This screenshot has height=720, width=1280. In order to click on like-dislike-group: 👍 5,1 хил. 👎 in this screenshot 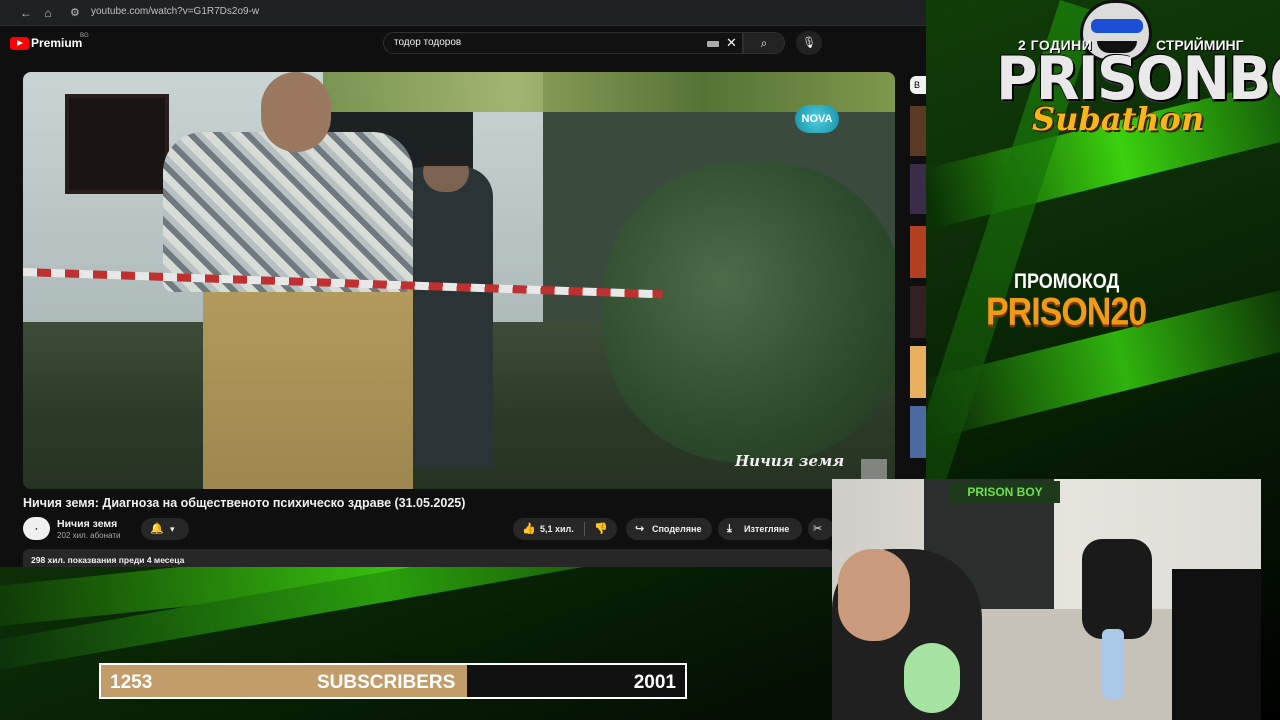, I will do `click(565, 529)`.